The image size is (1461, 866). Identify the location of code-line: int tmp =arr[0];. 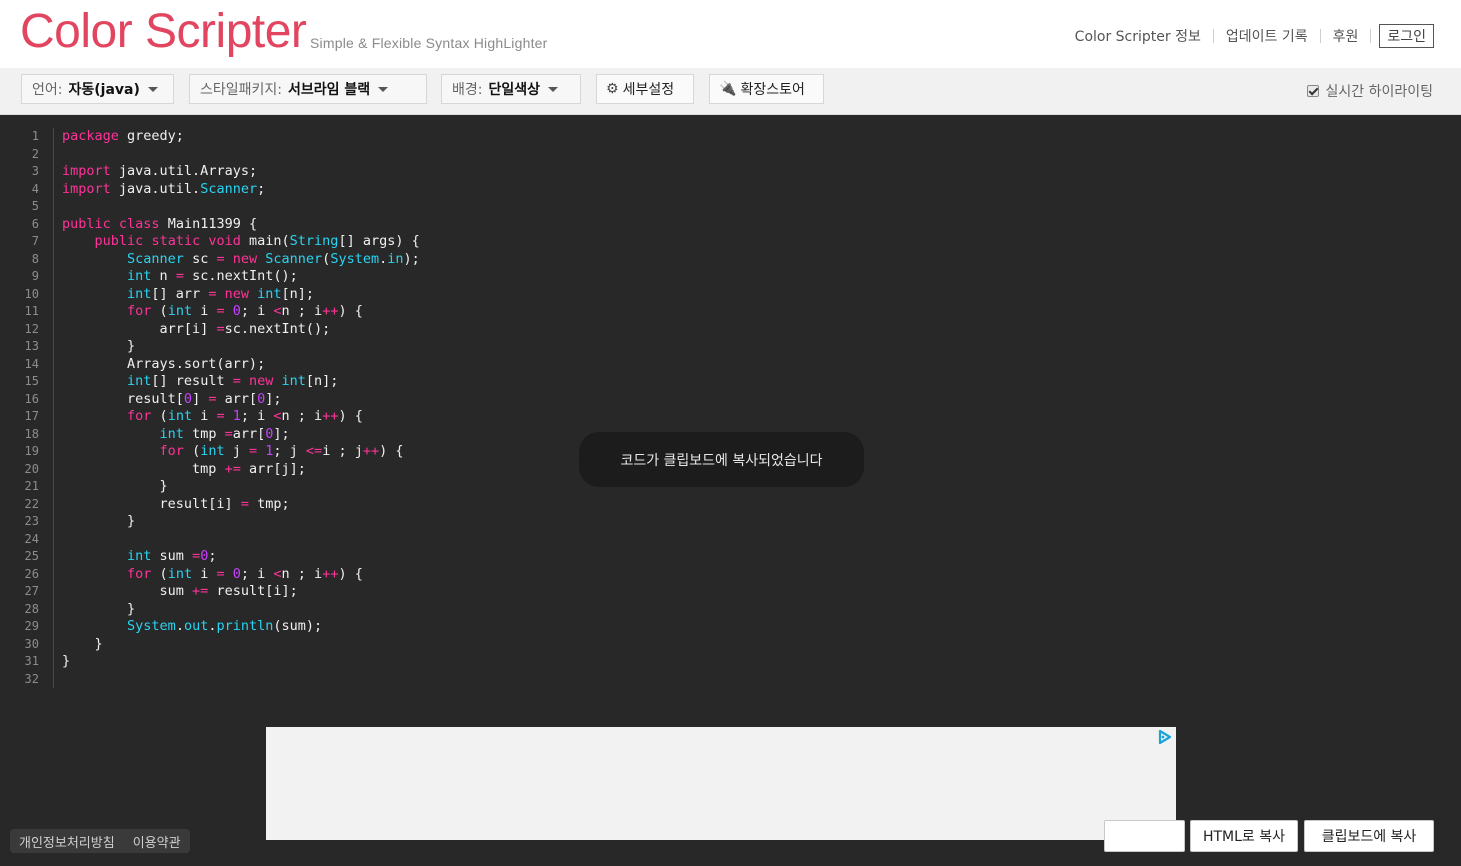
(241, 435).